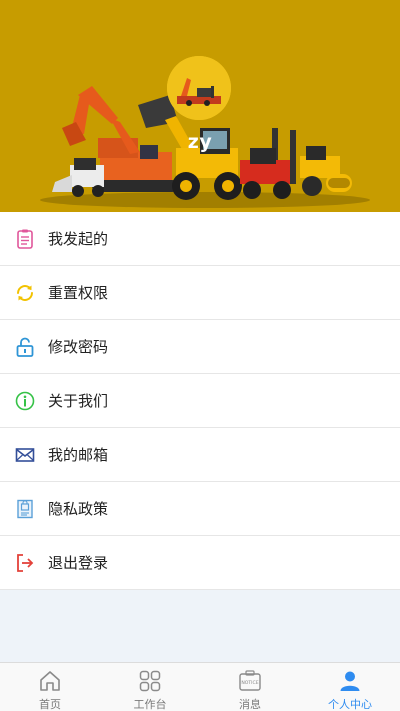 The image size is (400, 711). I want to click on avatar, so click(199, 88).